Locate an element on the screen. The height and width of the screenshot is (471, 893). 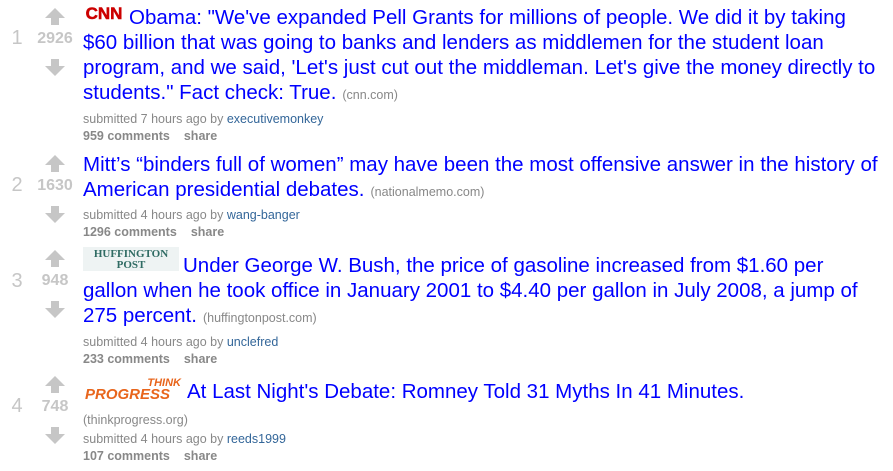
post-rank: 4 is located at coordinates (17, 406).